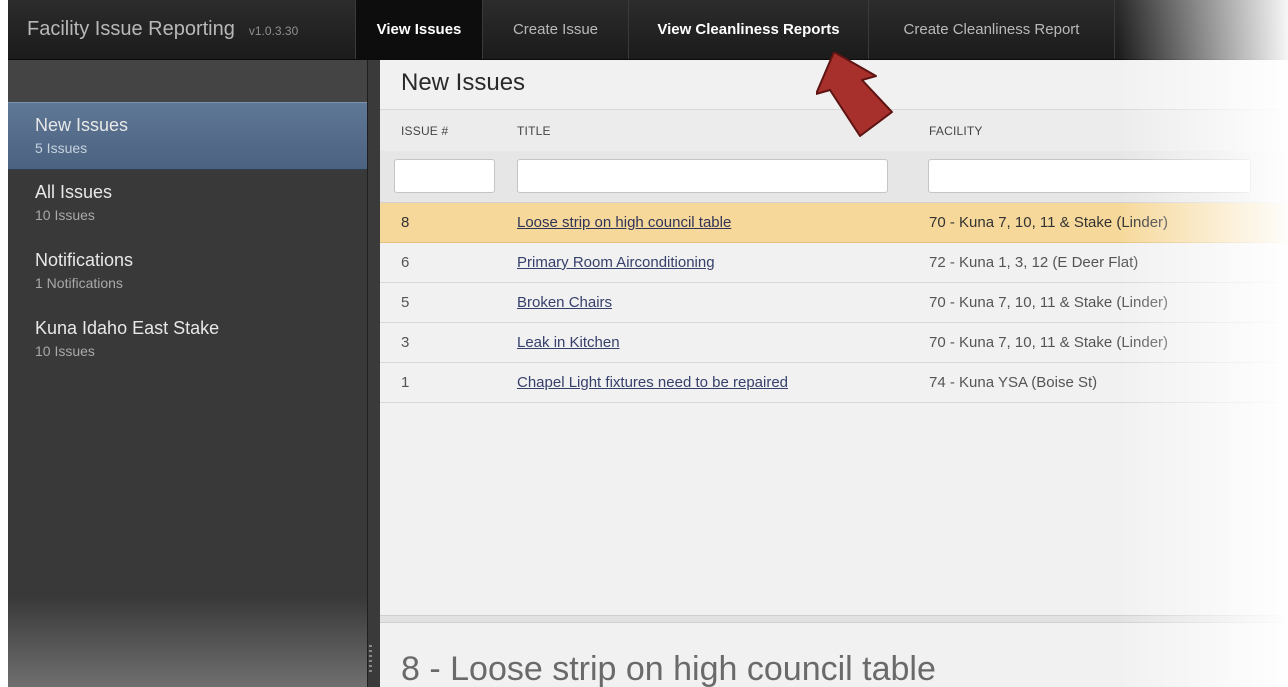 This screenshot has height=687, width=1288. Describe the element at coordinates (1013, 382) in the screenshot. I see `issue-facility: 74 - Kuna YSA (Boise St)` at that location.